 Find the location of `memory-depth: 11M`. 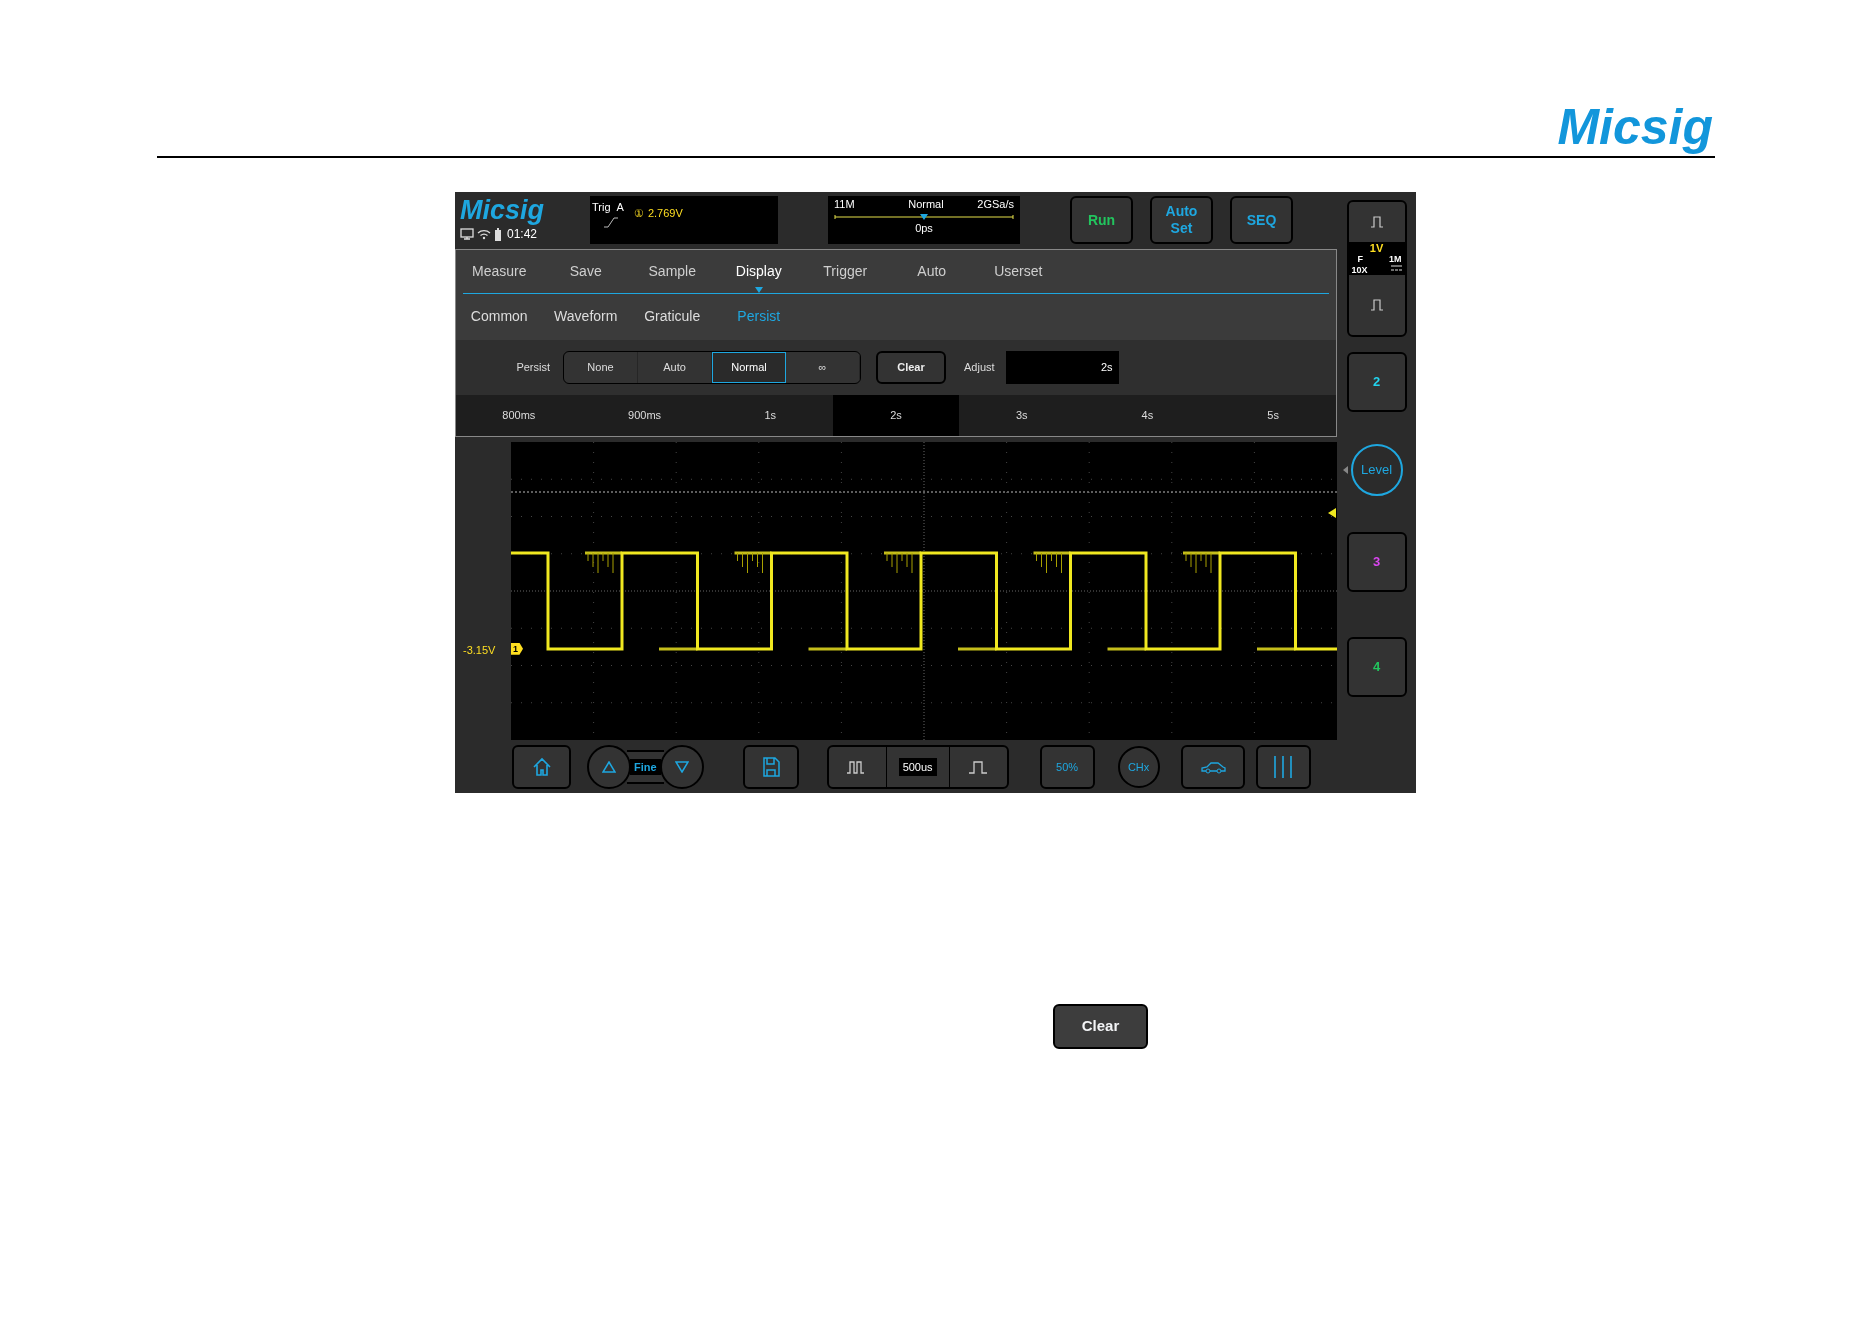

memory-depth: 11M is located at coordinates (844, 205).